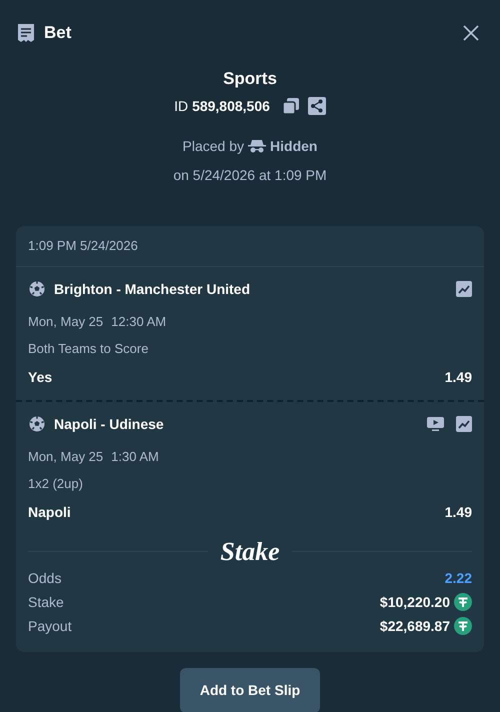 The width and height of the screenshot is (500, 712). What do you see at coordinates (56, 484) in the screenshot?
I see `market-name: 1x2 (2up)` at bounding box center [56, 484].